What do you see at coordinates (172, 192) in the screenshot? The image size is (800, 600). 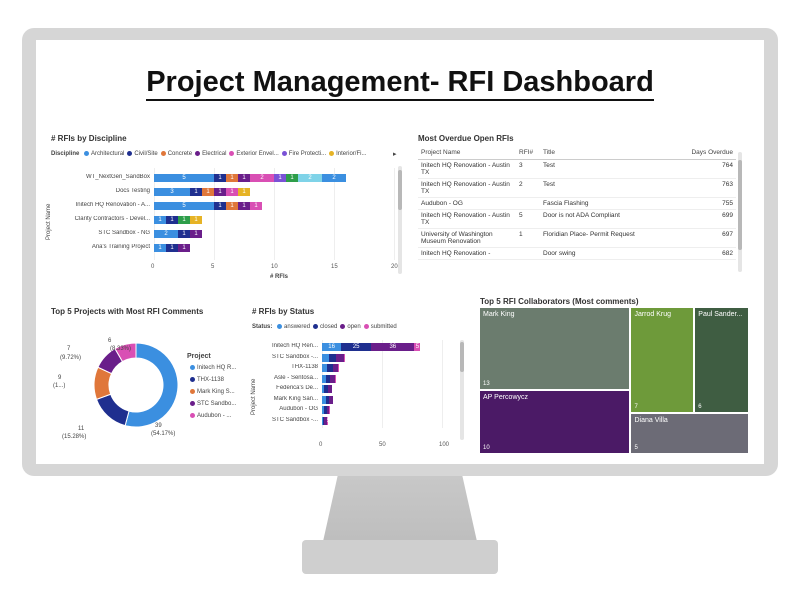 I see `bar-segment: 3` at bounding box center [172, 192].